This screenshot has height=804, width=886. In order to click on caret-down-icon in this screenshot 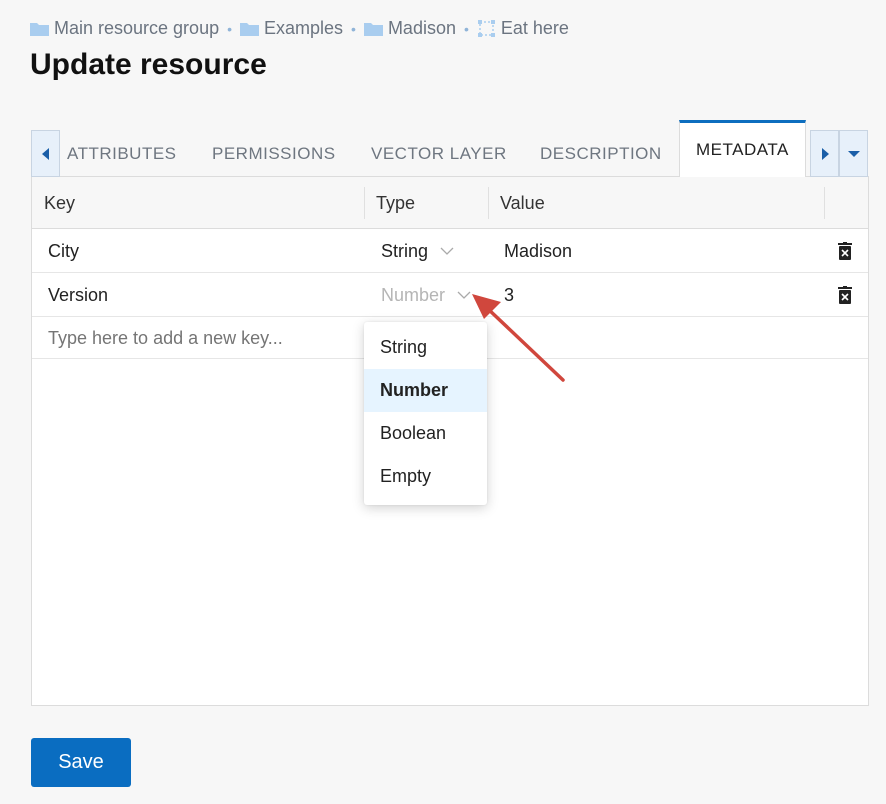, I will do `click(853, 153)`.